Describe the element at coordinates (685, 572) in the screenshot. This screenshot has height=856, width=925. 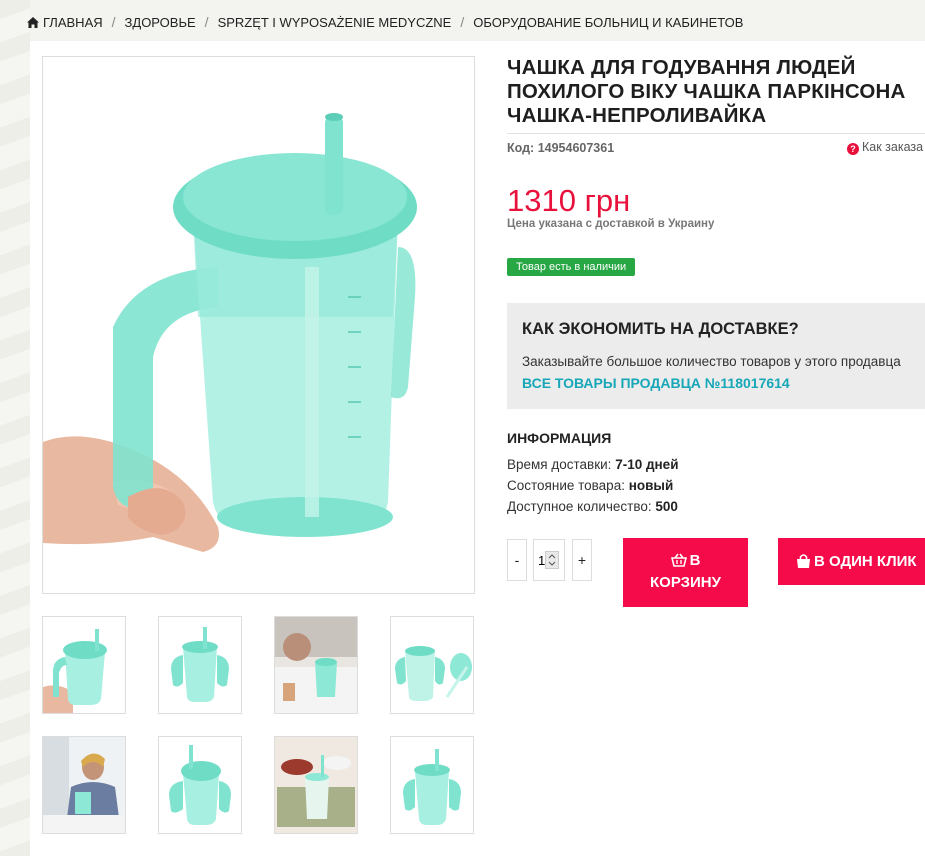
I see `add-to-cart-button: В КОРЗИНУ` at that location.